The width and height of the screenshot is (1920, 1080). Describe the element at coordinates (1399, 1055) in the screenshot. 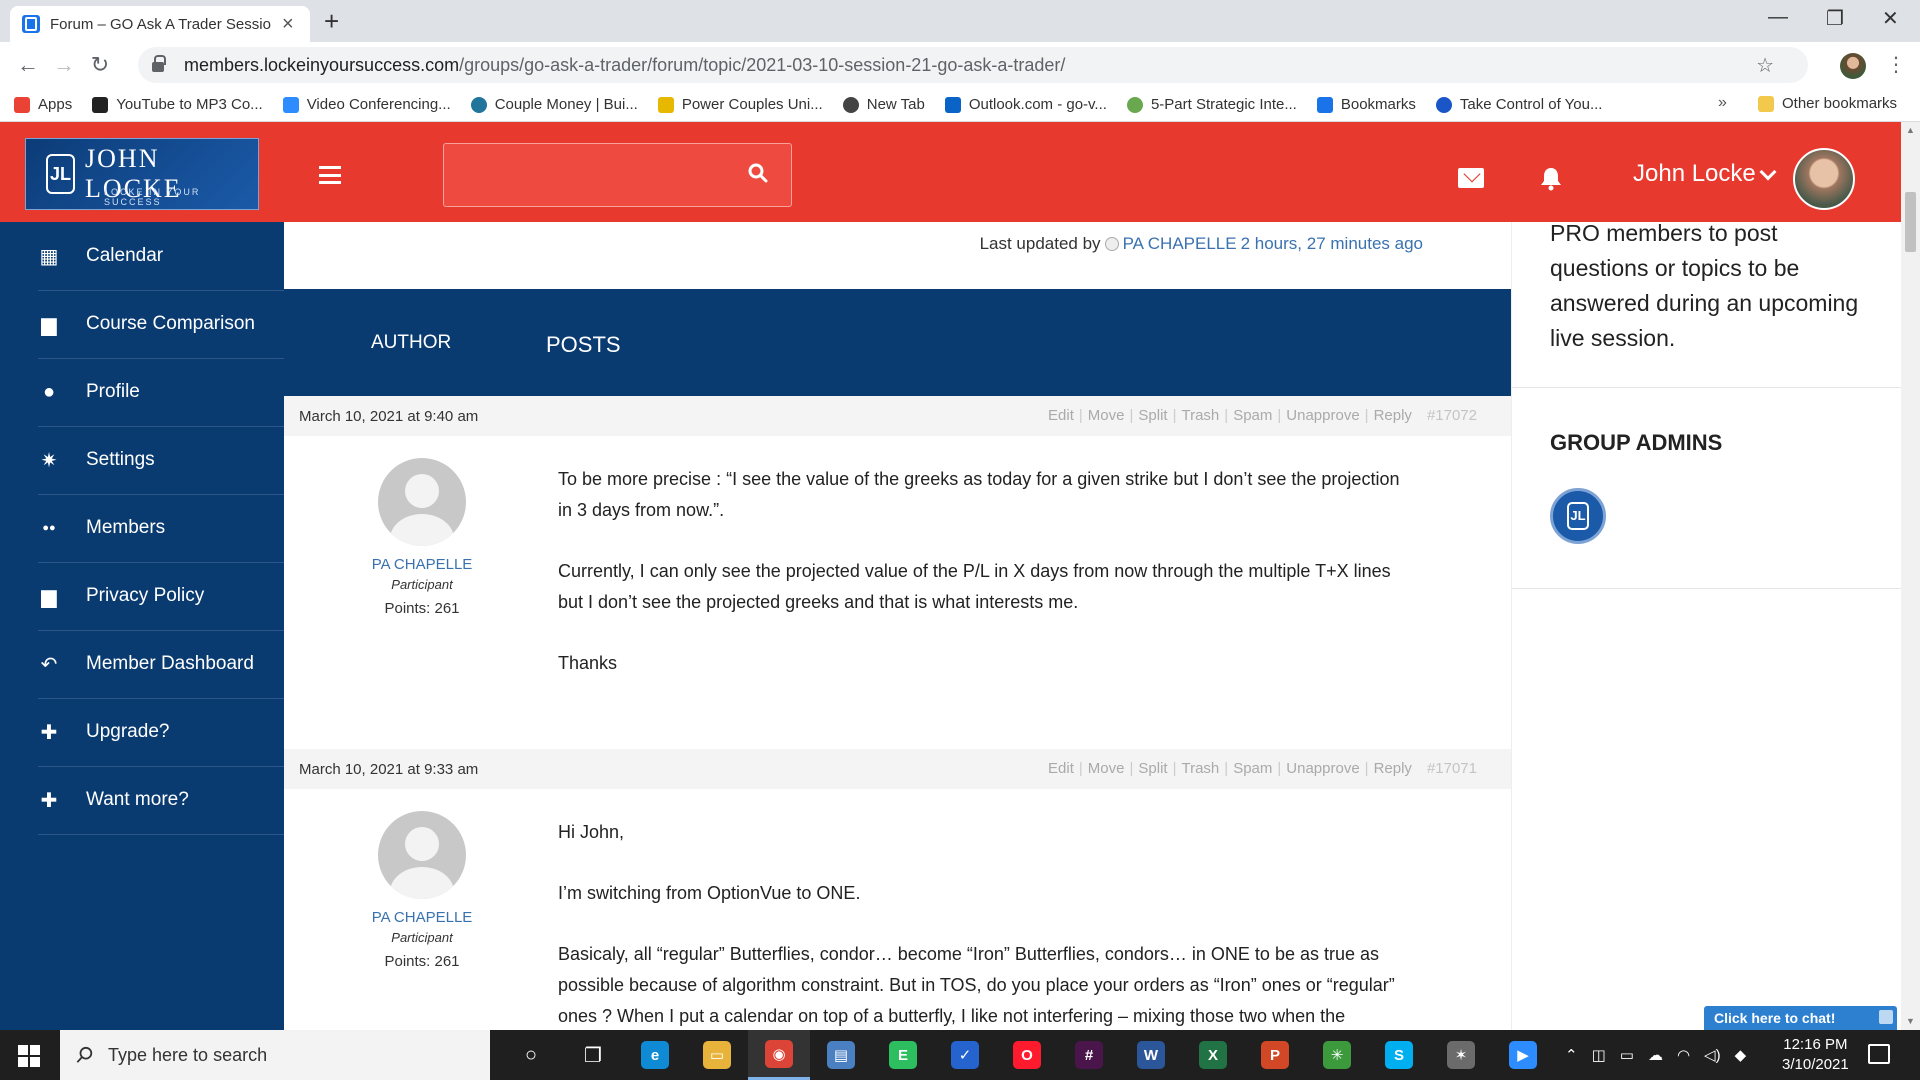

I see `taskbar-app: S` at that location.